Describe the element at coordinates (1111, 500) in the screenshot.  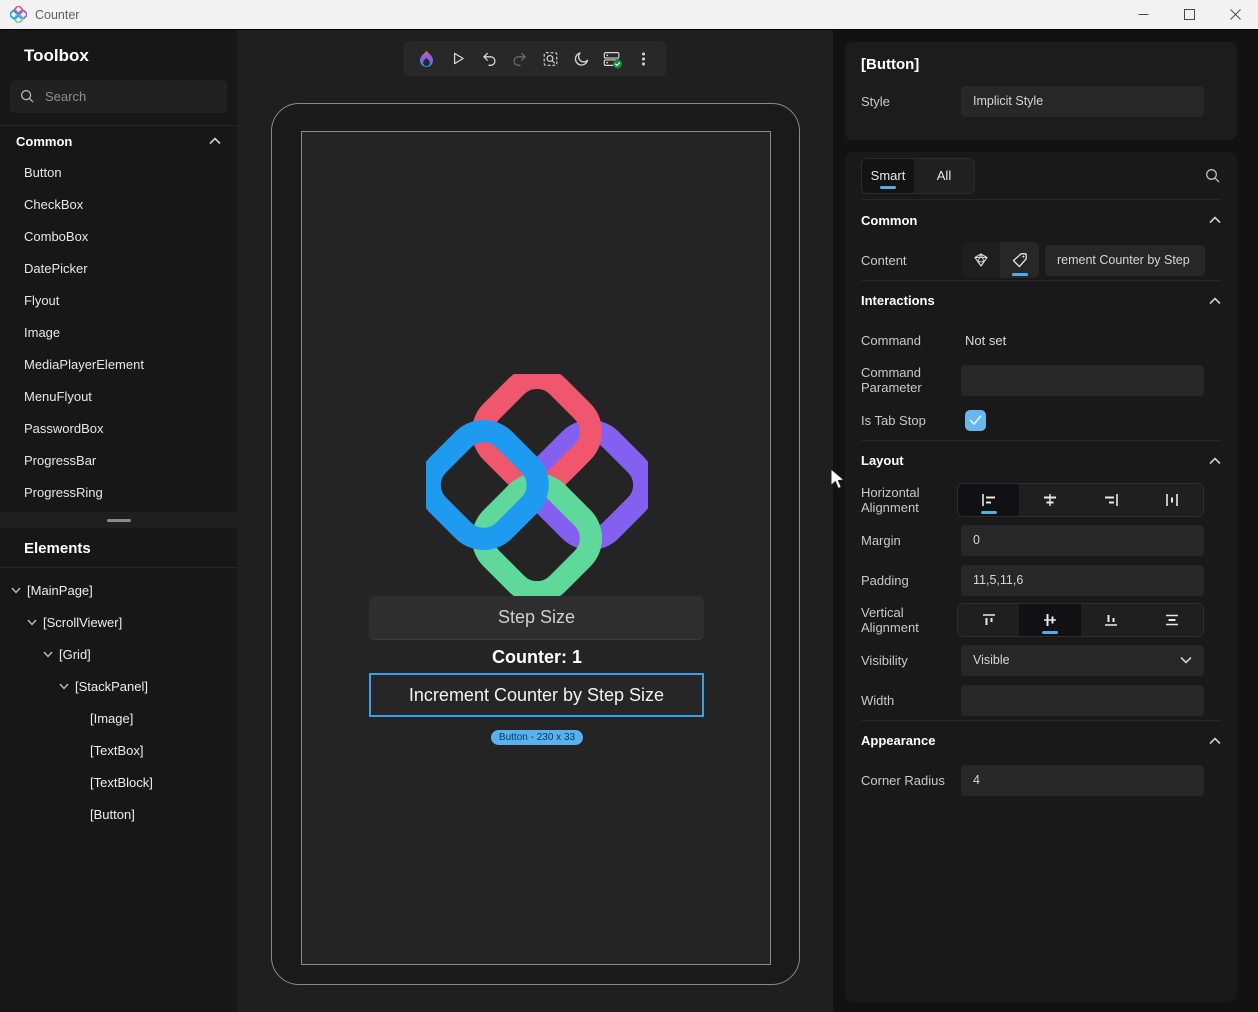
I see `h-align-right-button` at that location.